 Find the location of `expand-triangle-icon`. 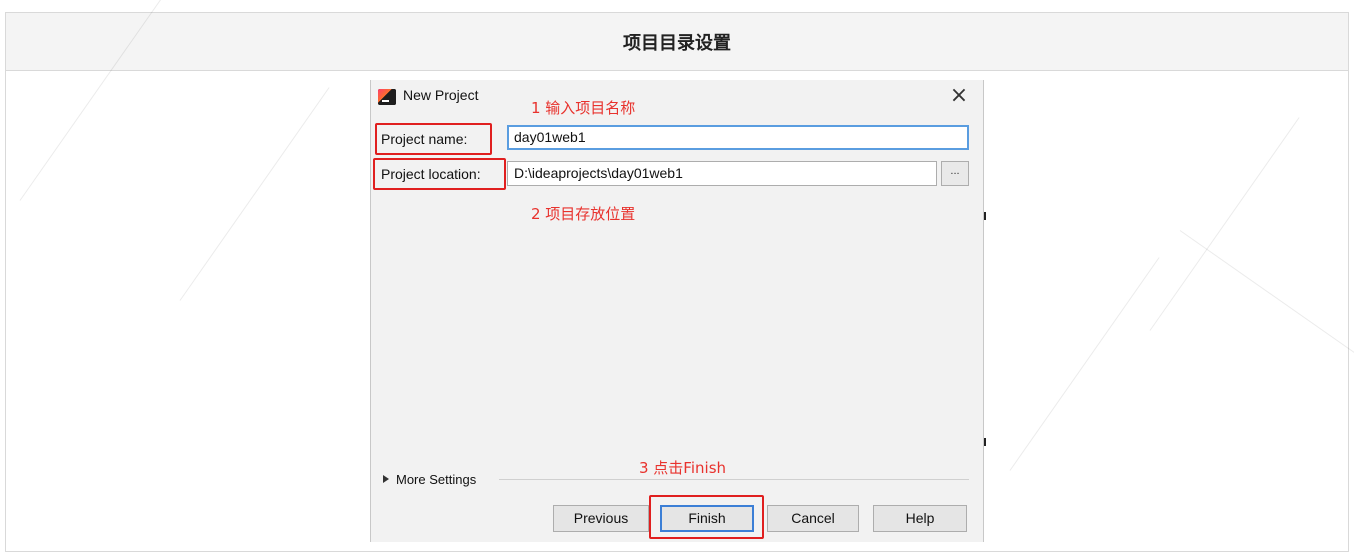

expand-triangle-icon is located at coordinates (386, 479).